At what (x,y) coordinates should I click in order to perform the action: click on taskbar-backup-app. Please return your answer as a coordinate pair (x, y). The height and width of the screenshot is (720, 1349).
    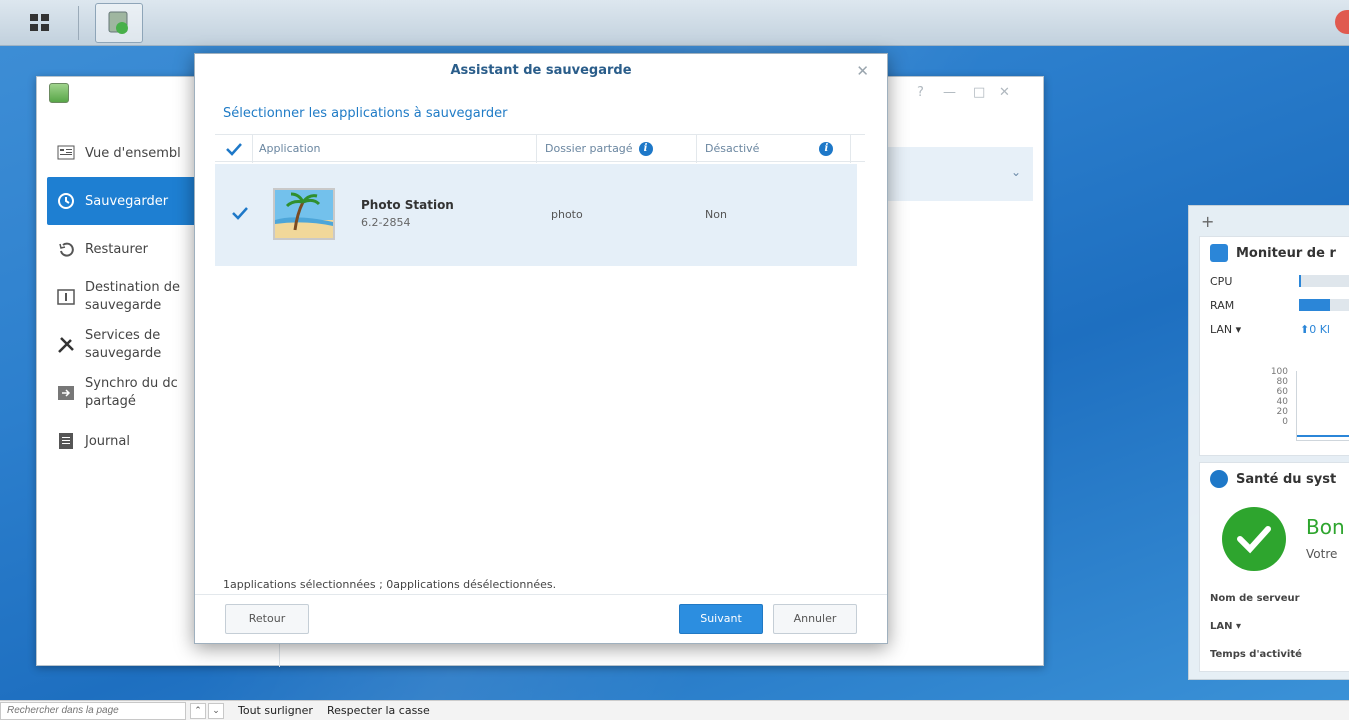
    Looking at the image, I should click on (119, 22).